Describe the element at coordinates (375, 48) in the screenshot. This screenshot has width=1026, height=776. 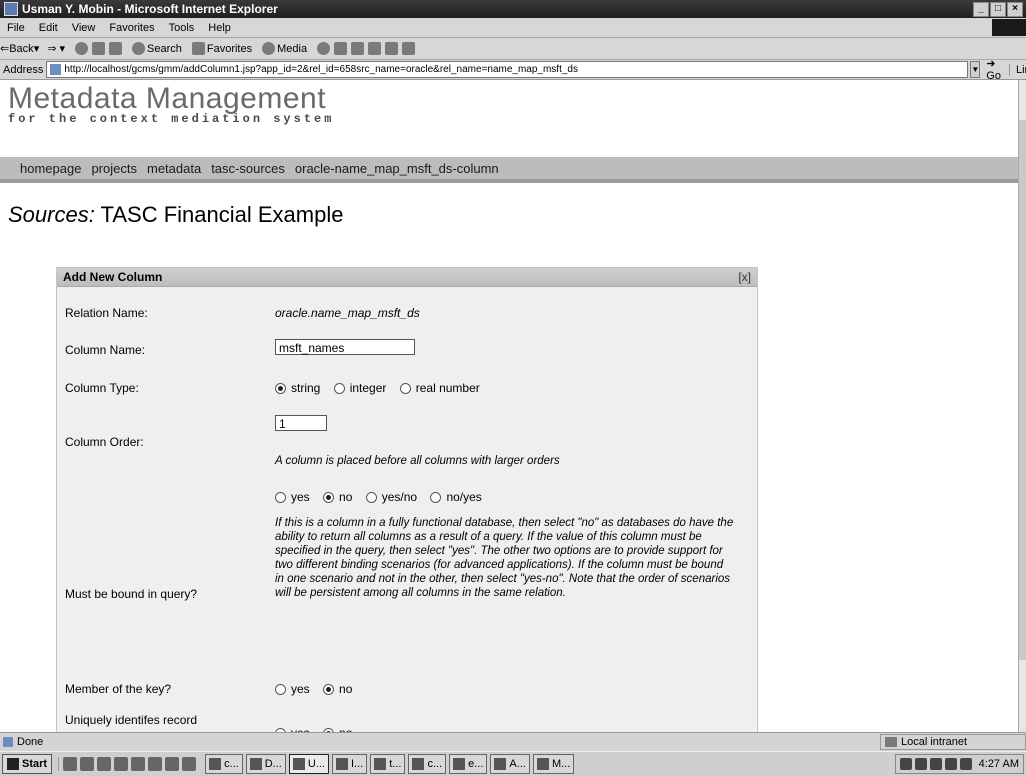
I see `edit-icon` at that location.